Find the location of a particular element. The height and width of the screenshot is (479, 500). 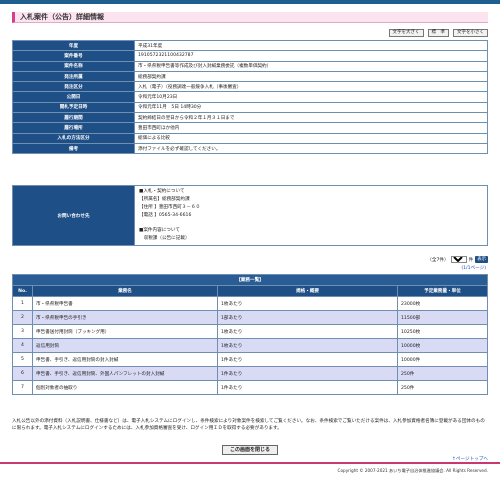

info-row: 案件番号 1910572321100432787 is located at coordinates (250, 56).